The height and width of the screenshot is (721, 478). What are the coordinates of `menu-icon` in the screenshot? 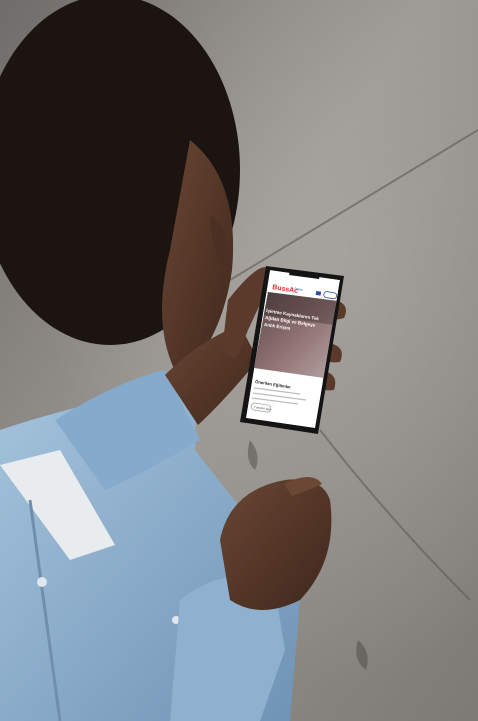 It's located at (318, 293).